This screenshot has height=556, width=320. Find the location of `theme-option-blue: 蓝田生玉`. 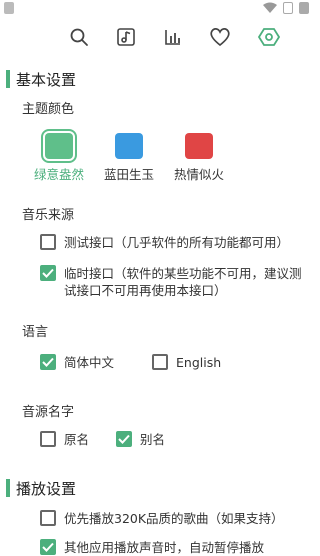

theme-option-blue: 蓝田生玉 is located at coordinates (129, 158).